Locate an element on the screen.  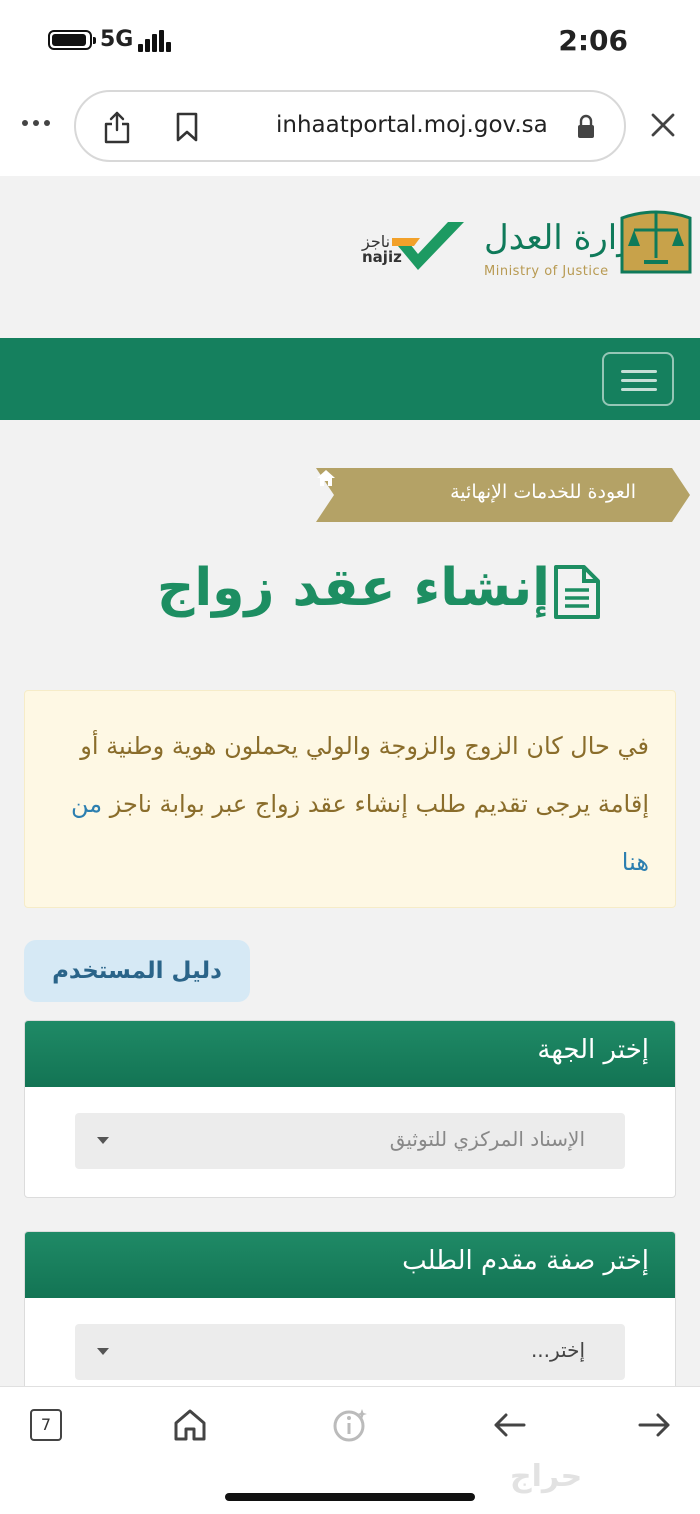
back-link-label: العودة للخدمات الإنهائية is located at coordinates (543, 492).